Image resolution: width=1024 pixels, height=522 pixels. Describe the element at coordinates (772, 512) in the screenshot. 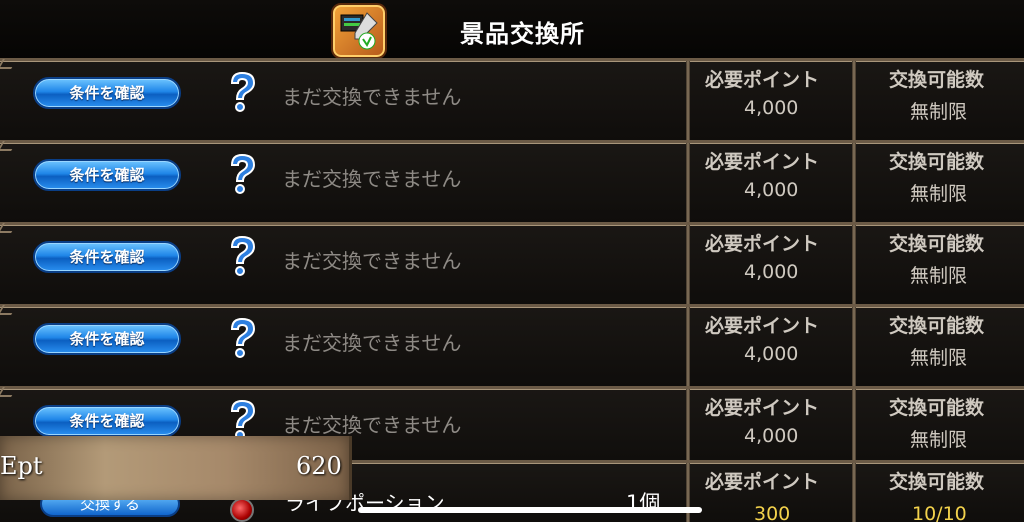

I see `cost-value: 300` at that location.